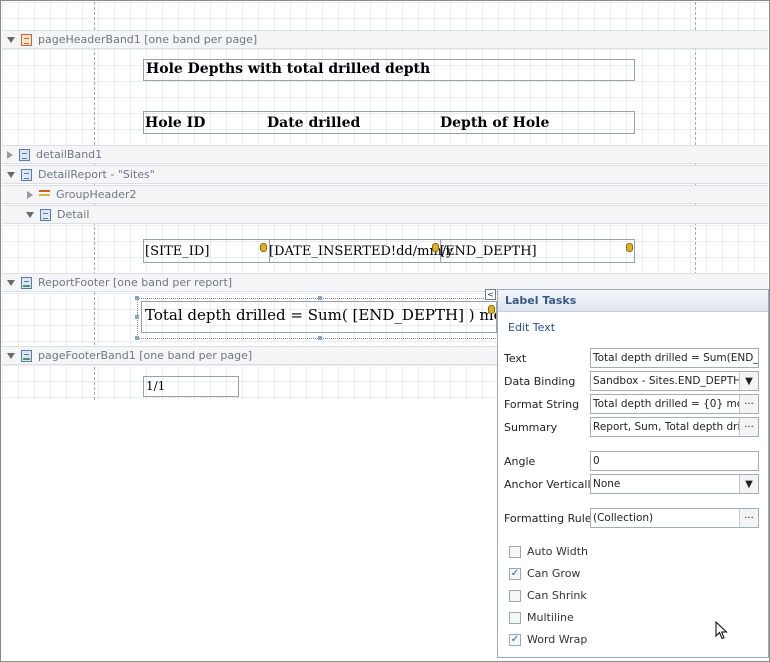 Image resolution: width=770 pixels, height=662 pixels. What do you see at coordinates (520, 461) in the screenshot?
I see `property-label: Angle` at bounding box center [520, 461].